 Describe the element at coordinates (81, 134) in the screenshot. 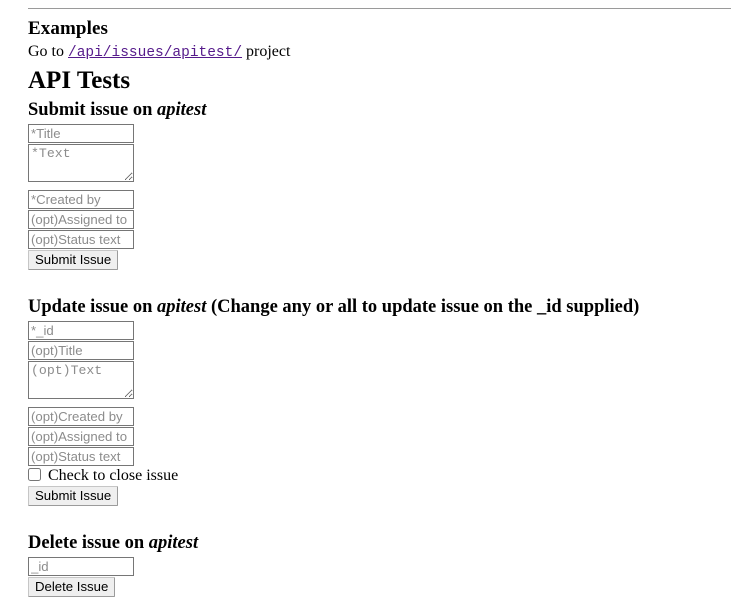

I see `submit-title-input` at that location.